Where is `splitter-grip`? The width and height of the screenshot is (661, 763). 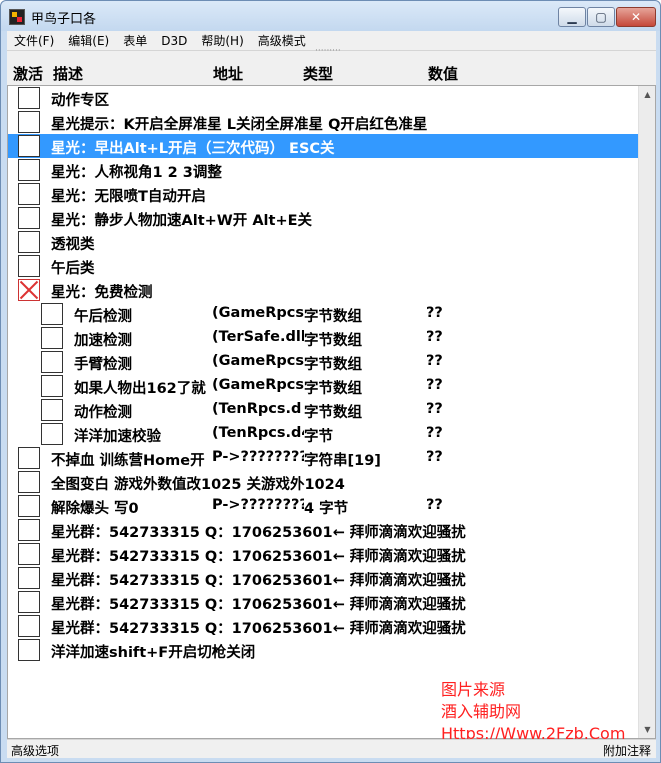 splitter-grip is located at coordinates (331, 52).